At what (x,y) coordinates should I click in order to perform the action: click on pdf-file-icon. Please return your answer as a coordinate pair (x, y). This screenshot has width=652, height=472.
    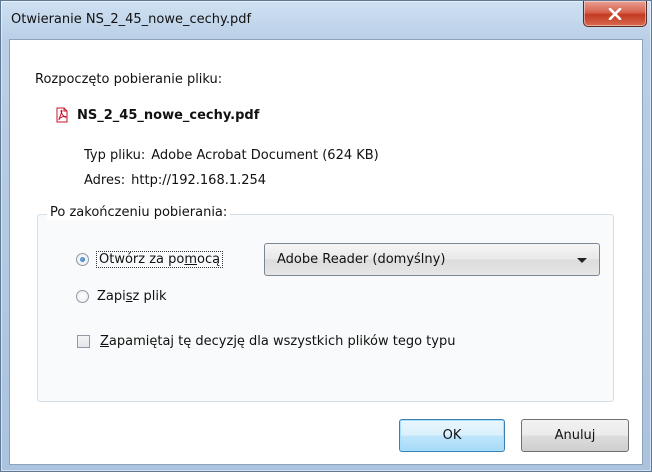
    Looking at the image, I should click on (62, 115).